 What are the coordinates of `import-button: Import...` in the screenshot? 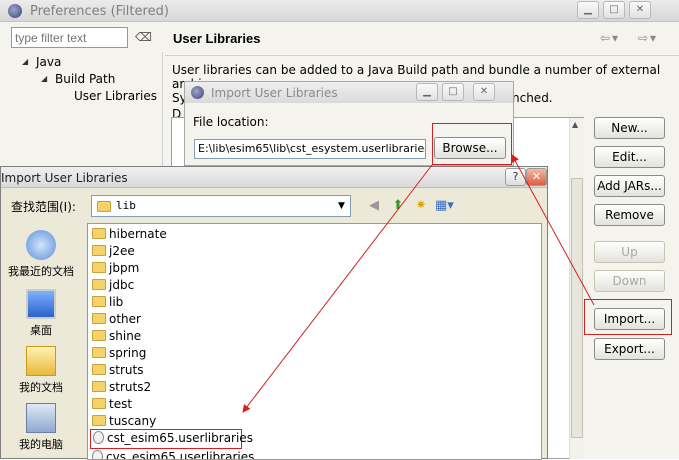 It's located at (629, 319).